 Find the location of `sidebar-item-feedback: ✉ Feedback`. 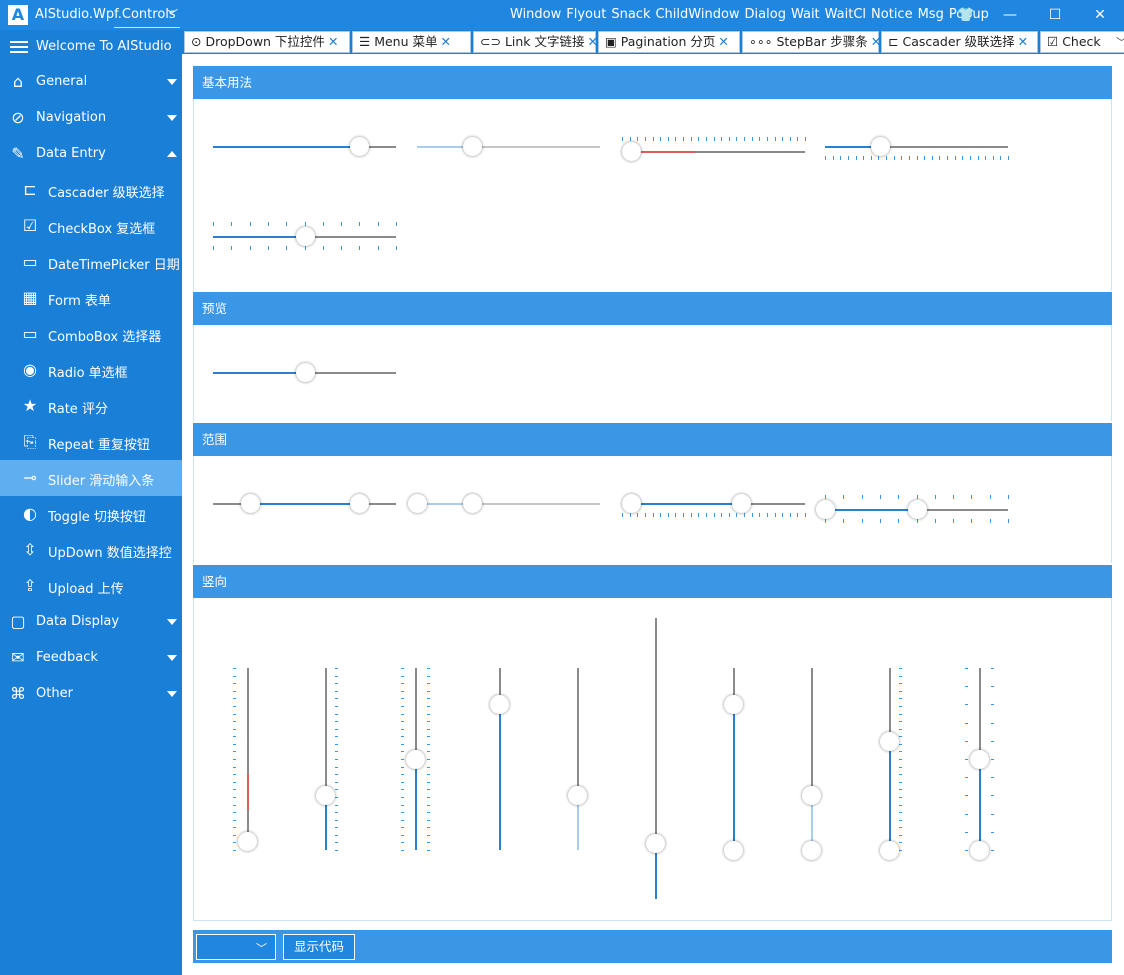

sidebar-item-feedback: ✉ Feedback is located at coordinates (91, 658).